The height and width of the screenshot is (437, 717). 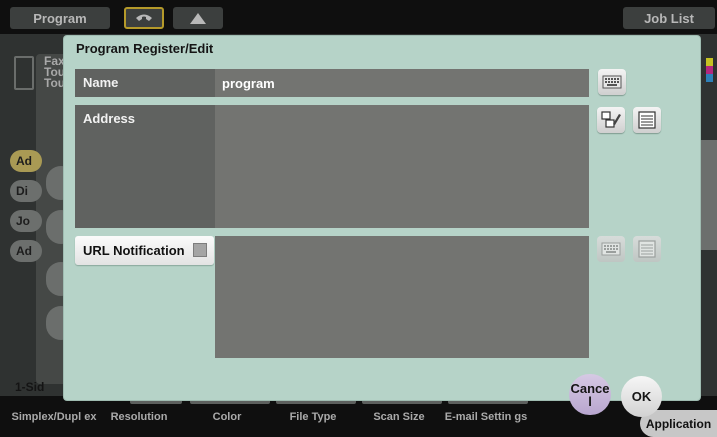 I want to click on bottom-file-type: File Type, so click(x=313, y=417).